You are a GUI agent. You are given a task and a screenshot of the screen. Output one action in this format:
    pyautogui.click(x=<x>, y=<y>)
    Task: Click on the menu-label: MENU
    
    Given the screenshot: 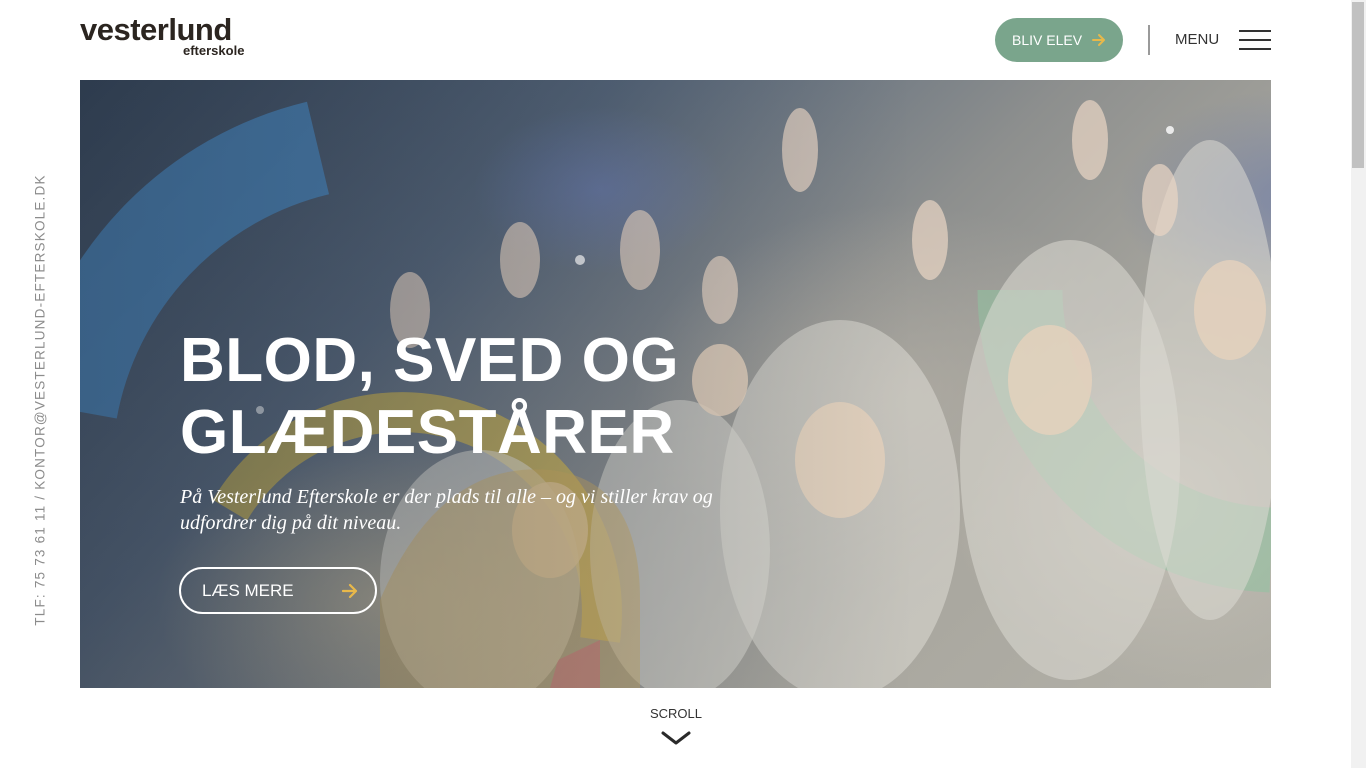 What is the action you would take?
    pyautogui.click(x=1197, y=39)
    